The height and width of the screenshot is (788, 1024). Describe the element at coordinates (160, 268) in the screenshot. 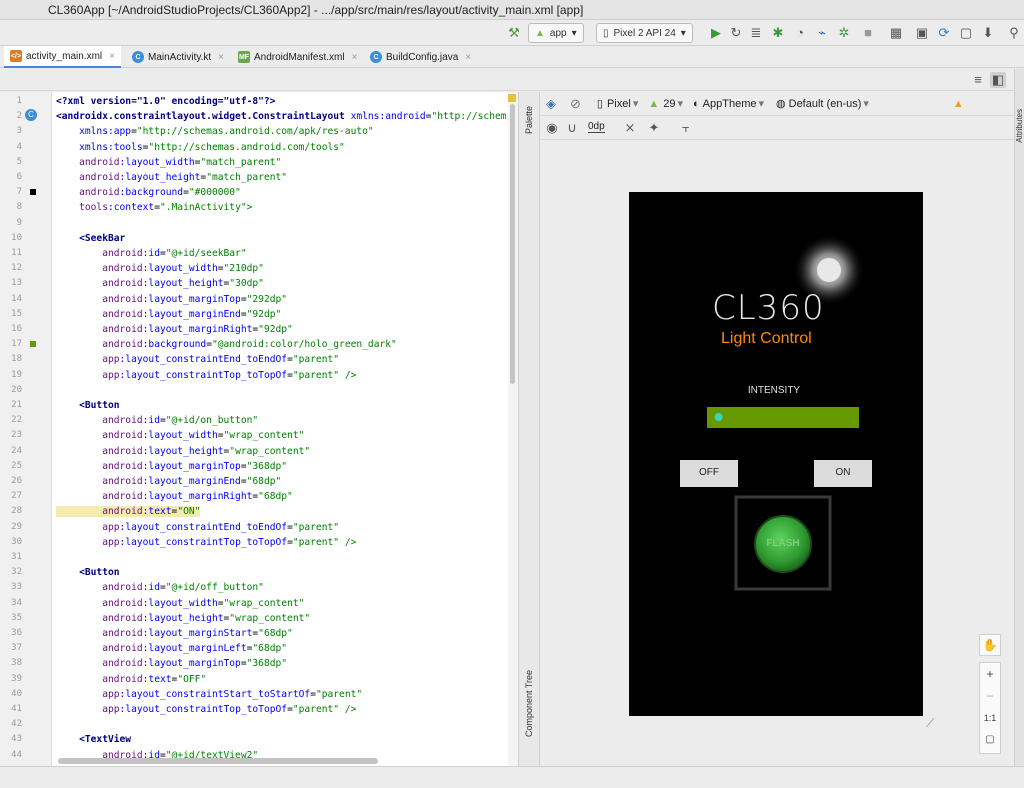

I see `code-line: android:layout_width="210dp"` at that location.